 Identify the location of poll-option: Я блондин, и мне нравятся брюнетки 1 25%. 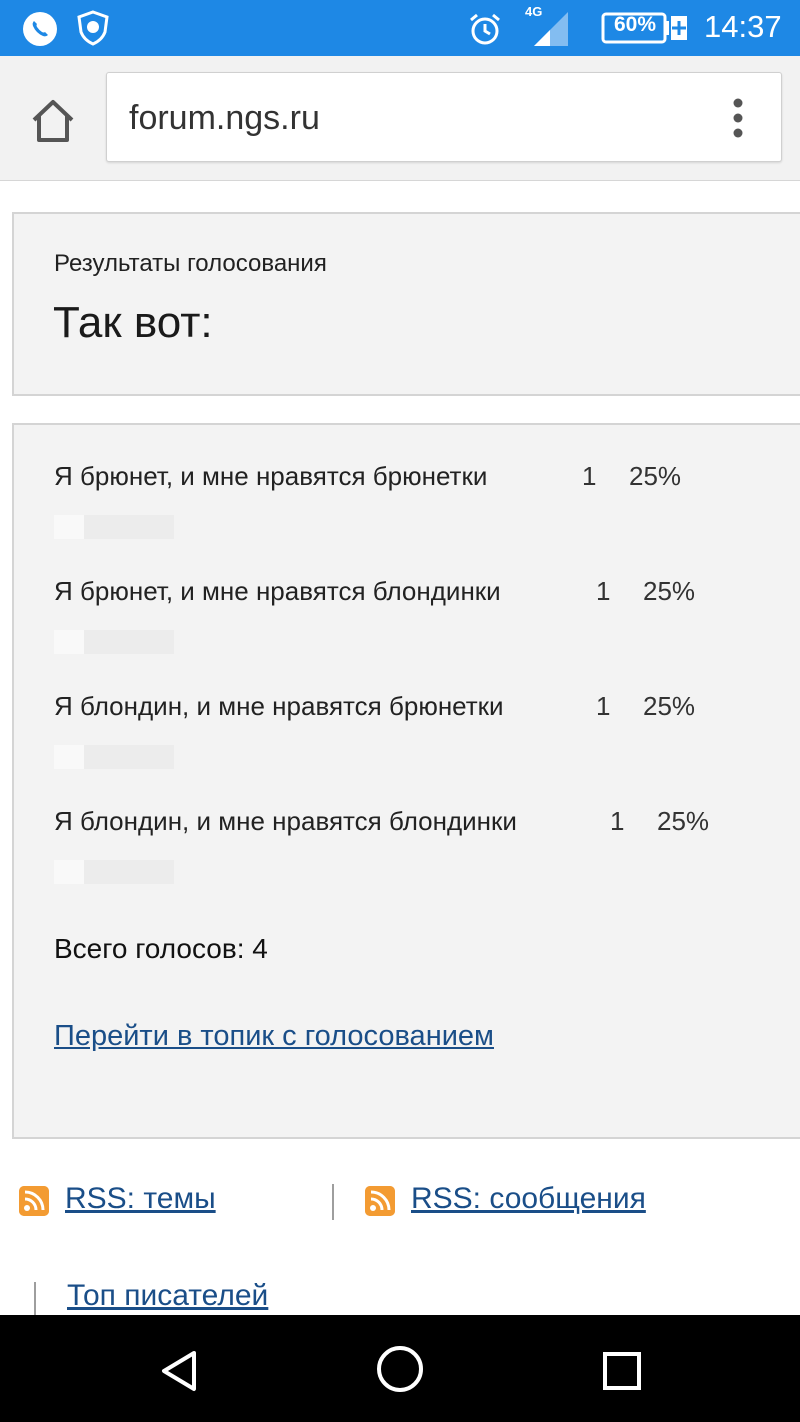
(424, 712).